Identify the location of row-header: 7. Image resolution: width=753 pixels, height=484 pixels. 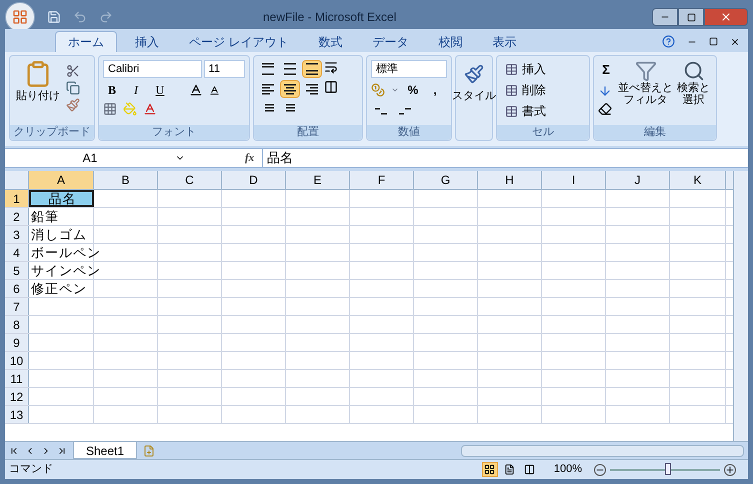
(17, 306).